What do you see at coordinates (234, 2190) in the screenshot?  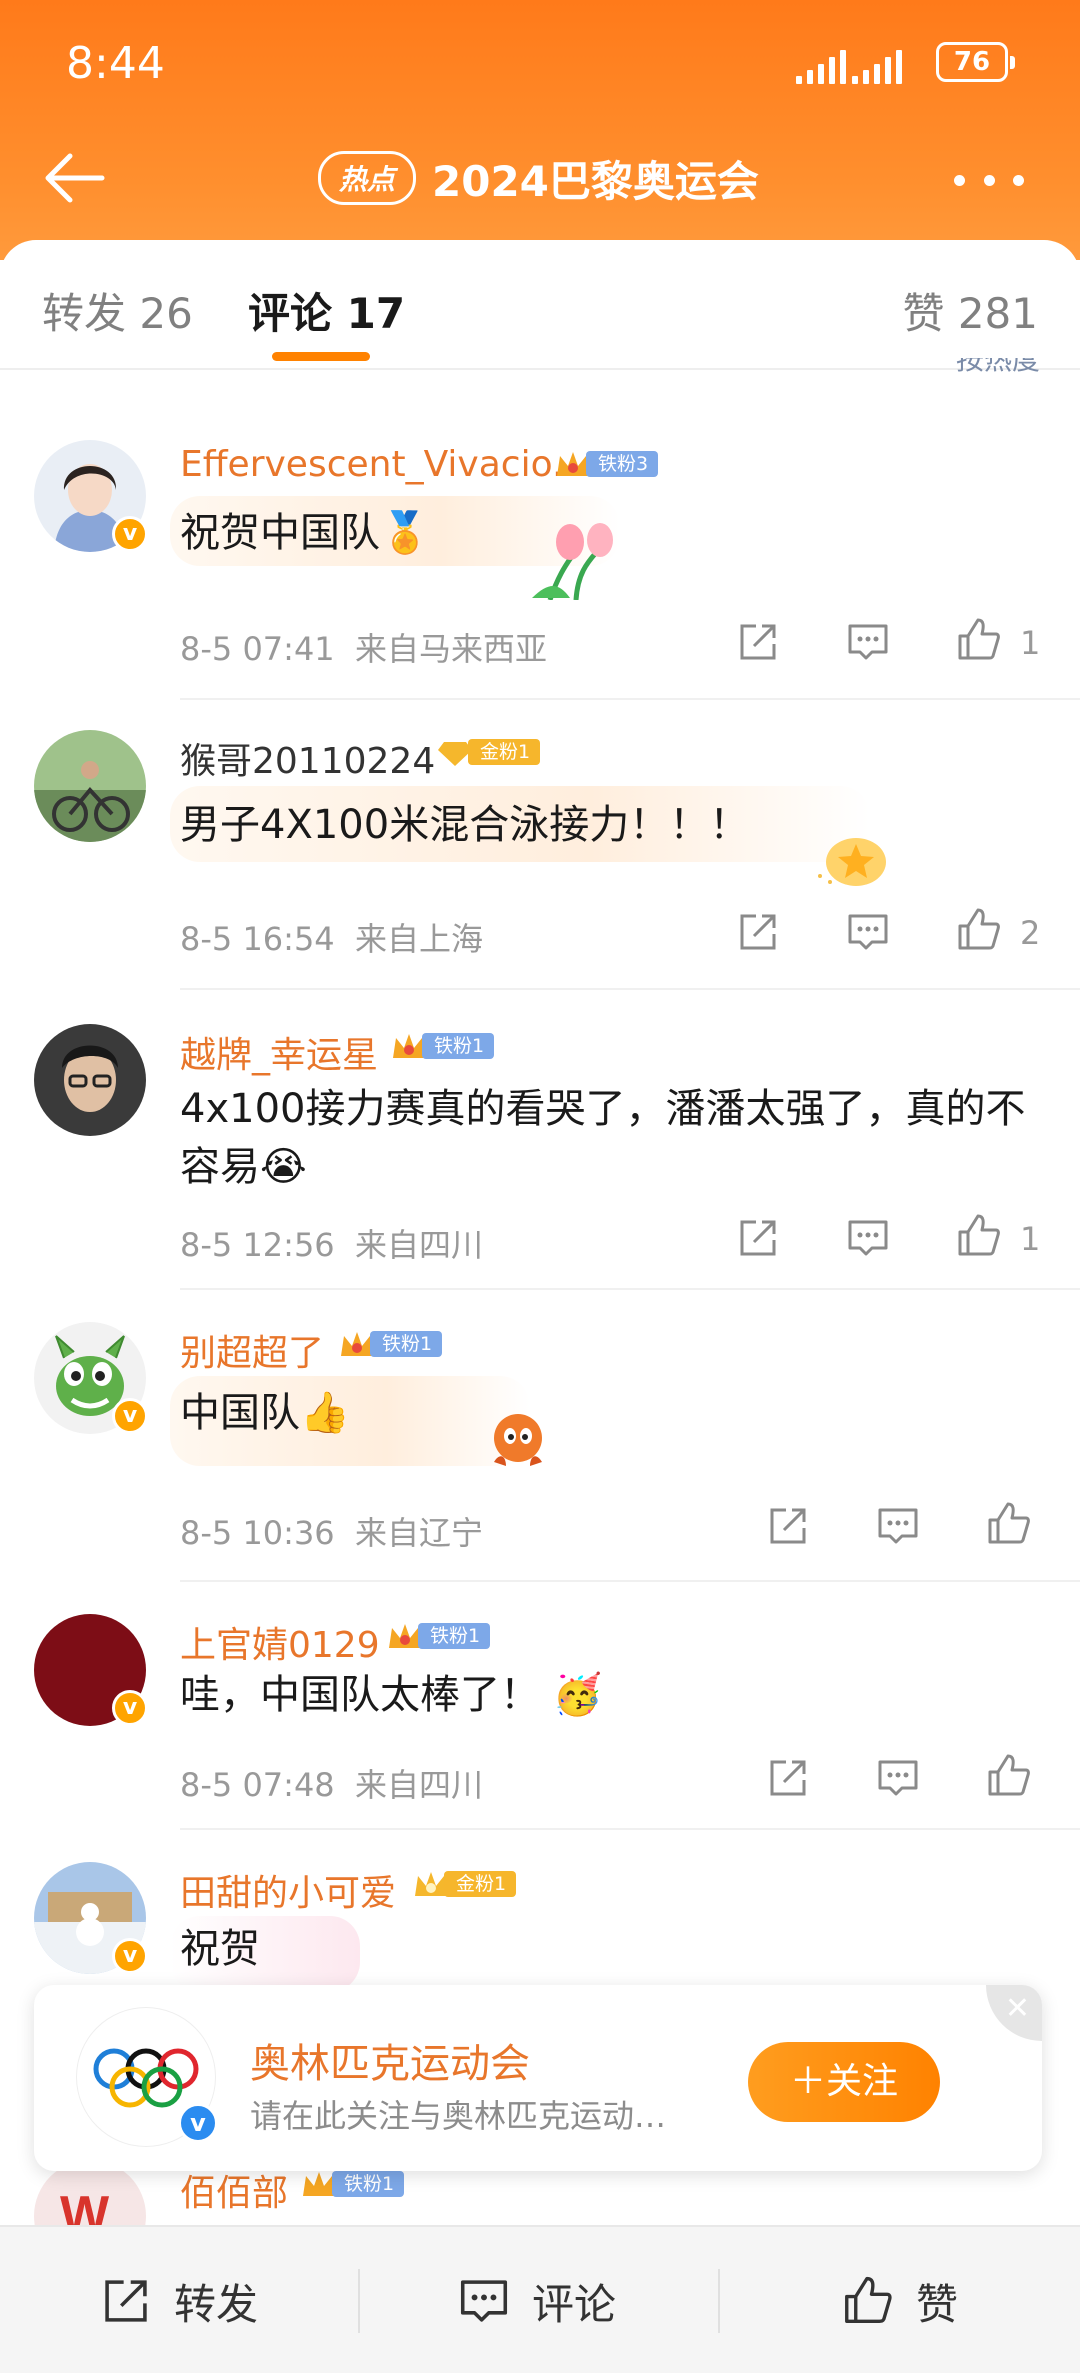 I see `comment-username: 佰佰部` at bounding box center [234, 2190].